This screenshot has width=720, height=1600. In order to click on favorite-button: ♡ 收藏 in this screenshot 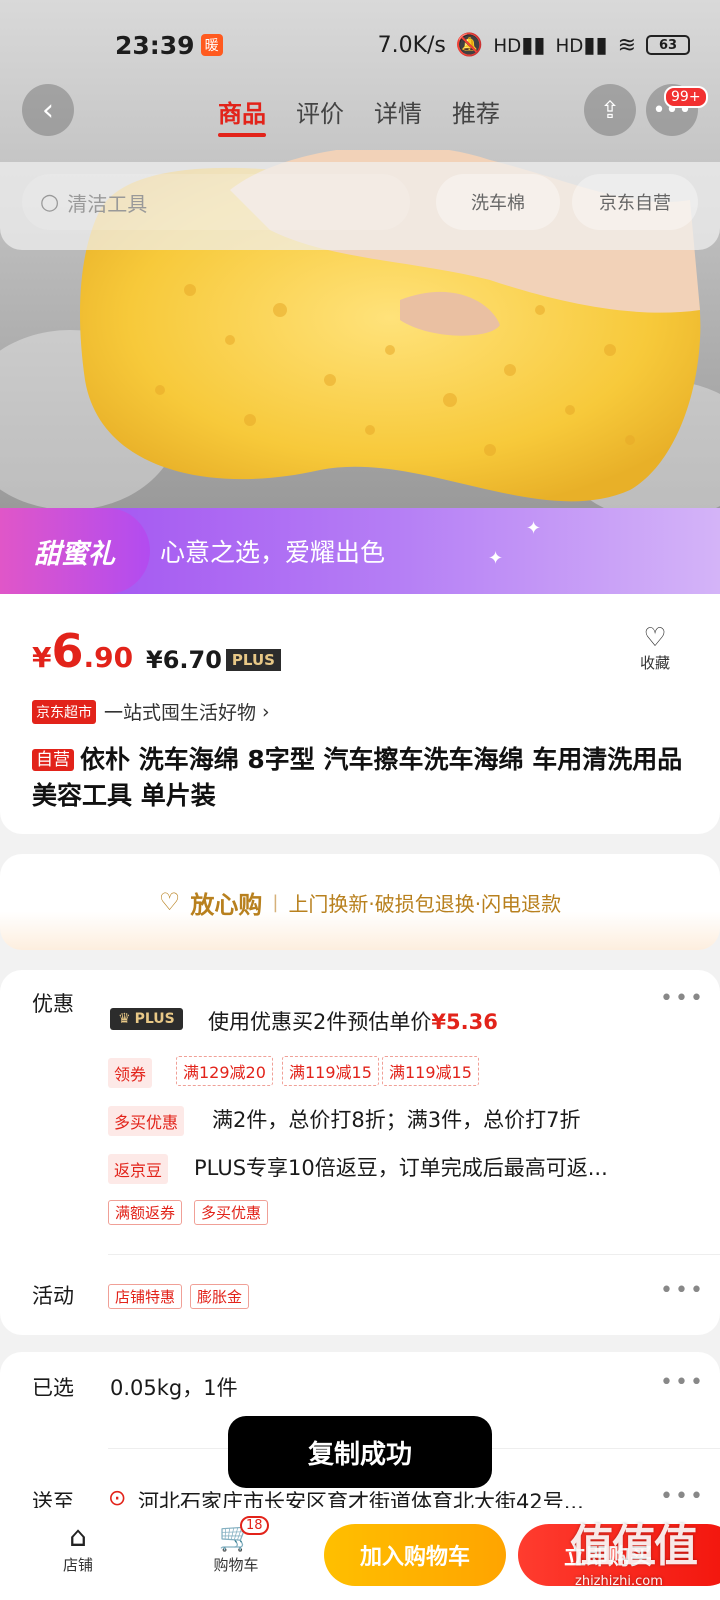, I will do `click(655, 648)`.